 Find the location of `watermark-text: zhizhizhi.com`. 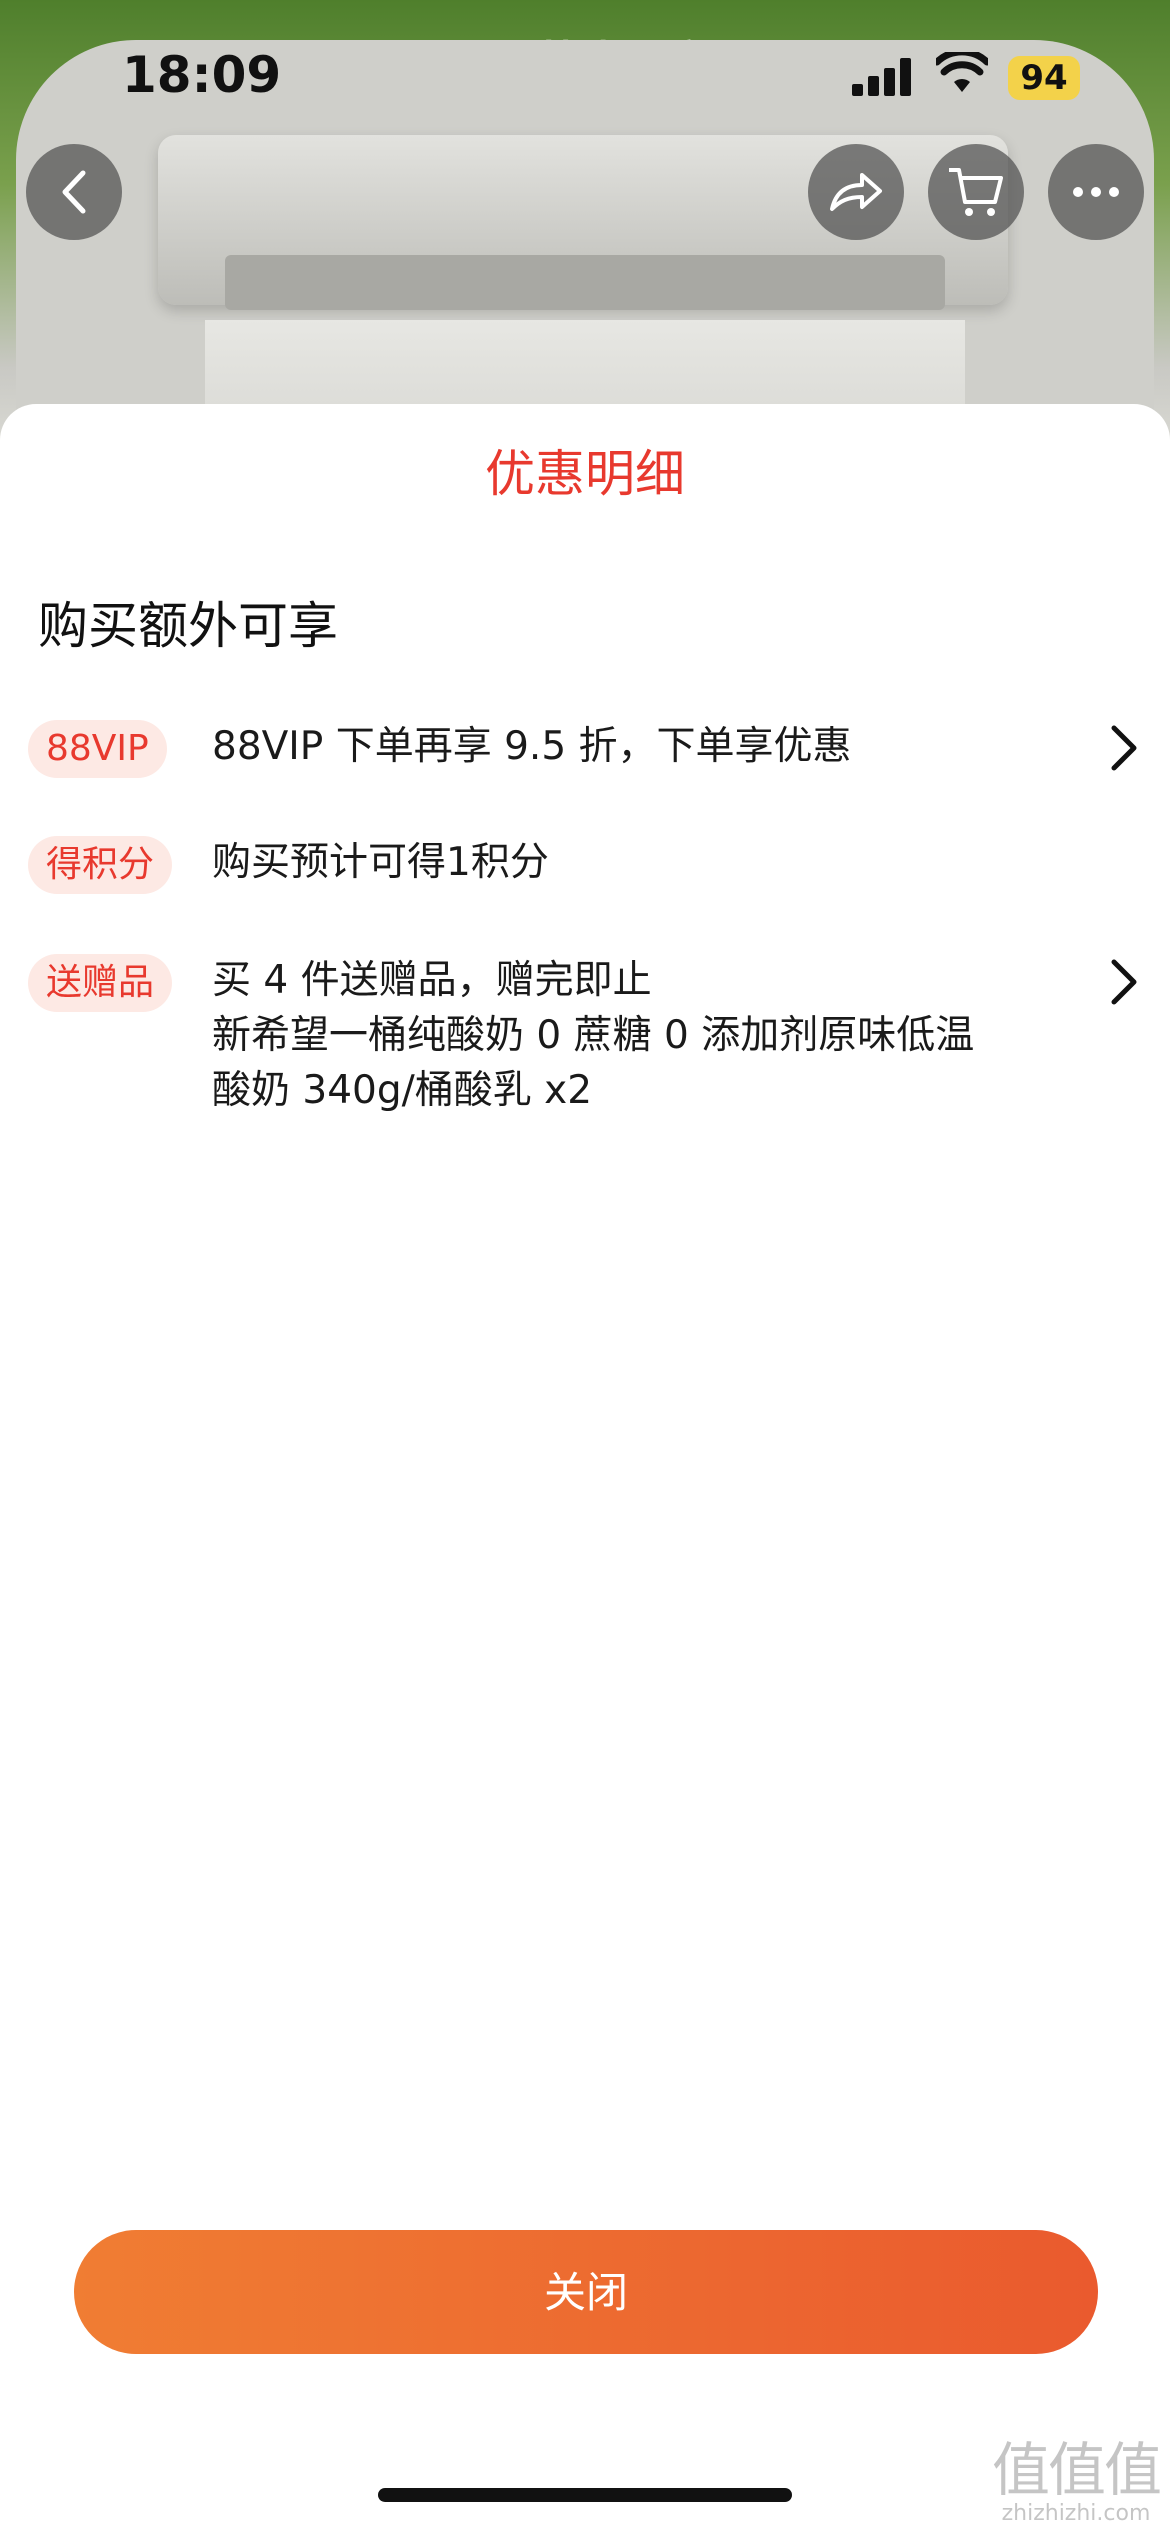

watermark-text: zhizhizhi.com is located at coordinates (1076, 2513).